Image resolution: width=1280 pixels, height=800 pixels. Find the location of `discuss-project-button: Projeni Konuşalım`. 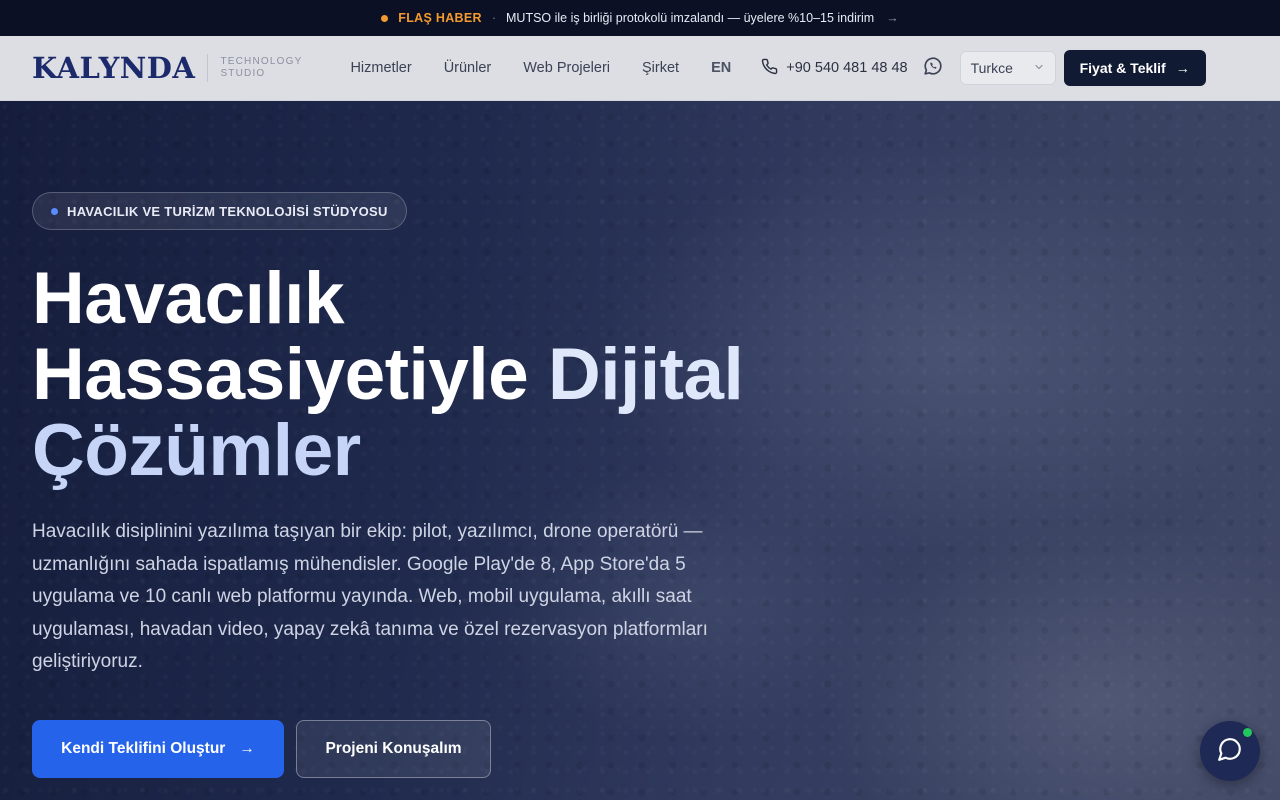

discuss-project-button: Projeni Konuşalım is located at coordinates (393, 749).